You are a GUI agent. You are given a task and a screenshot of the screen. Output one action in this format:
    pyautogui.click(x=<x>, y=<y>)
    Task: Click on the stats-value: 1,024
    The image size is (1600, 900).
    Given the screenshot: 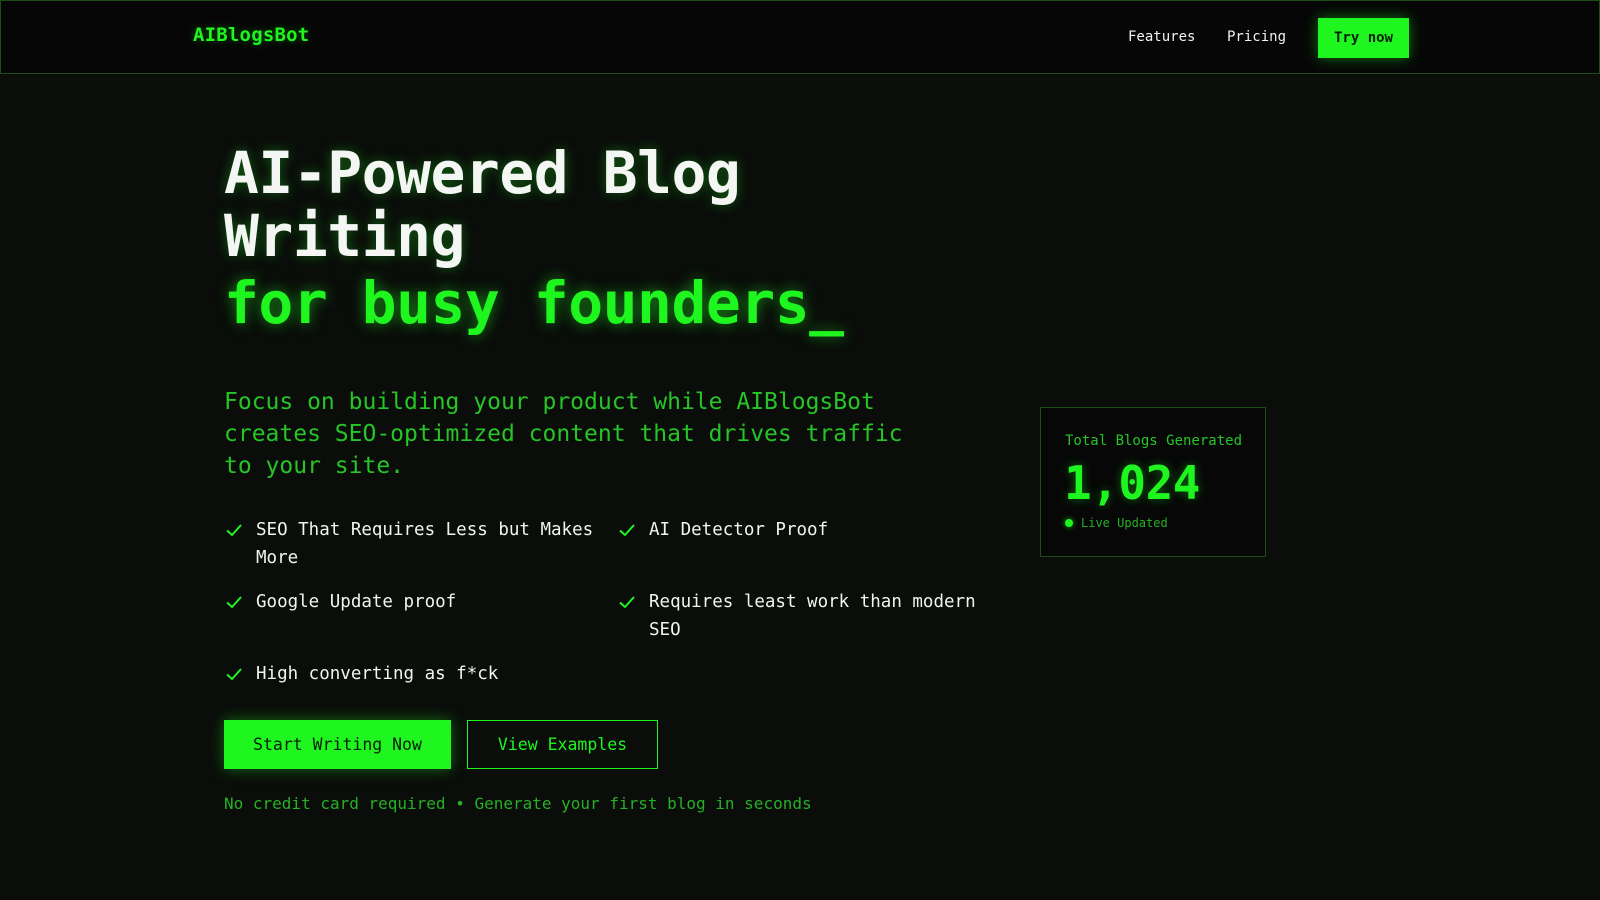 What is the action you would take?
    pyautogui.click(x=1132, y=483)
    